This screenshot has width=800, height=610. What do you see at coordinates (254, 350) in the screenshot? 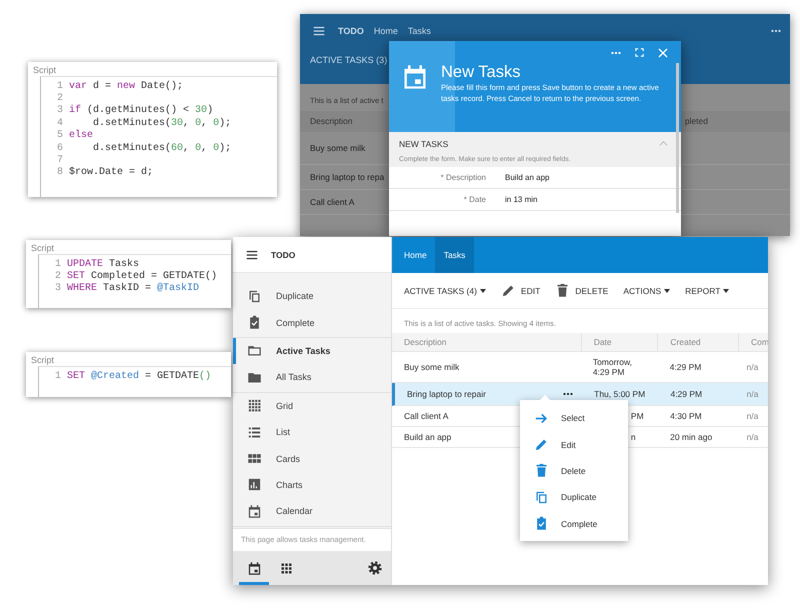
I see `folder-icon` at bounding box center [254, 350].